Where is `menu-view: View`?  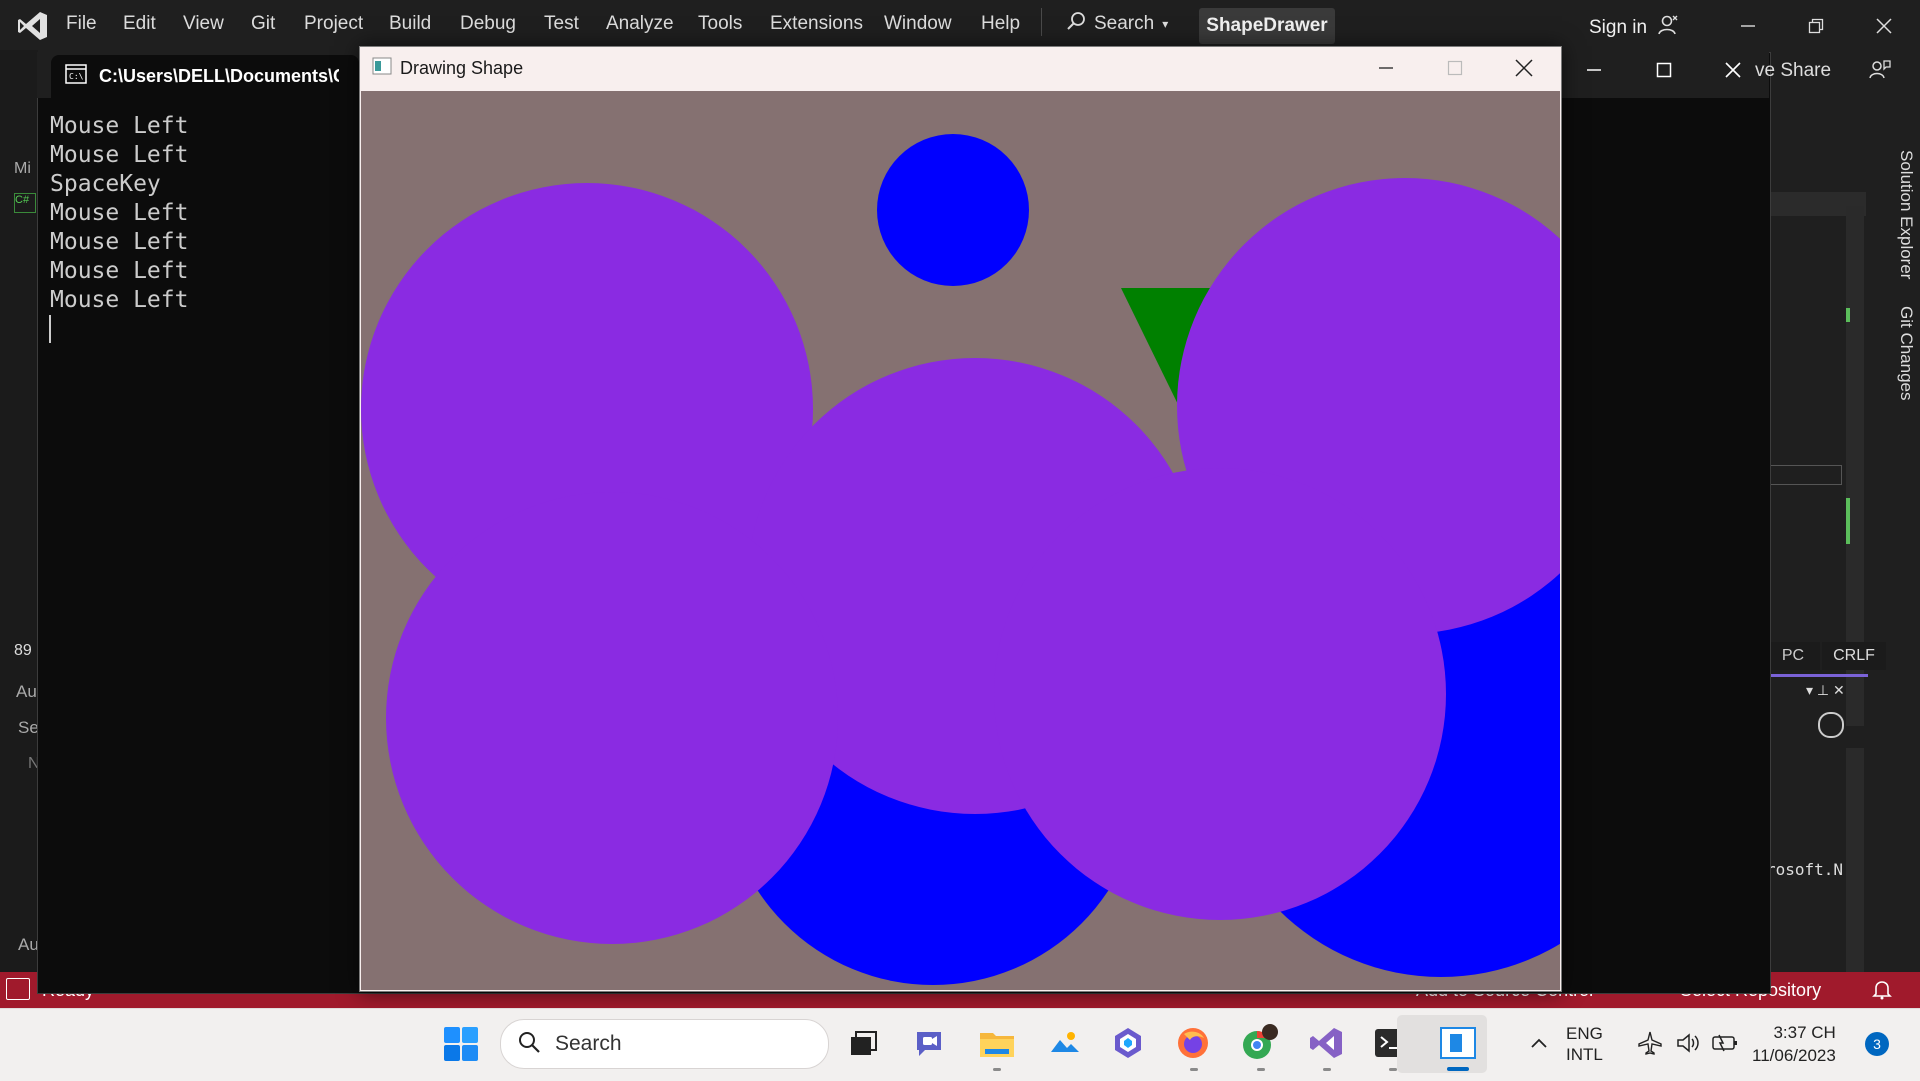 menu-view: View is located at coordinates (203, 24).